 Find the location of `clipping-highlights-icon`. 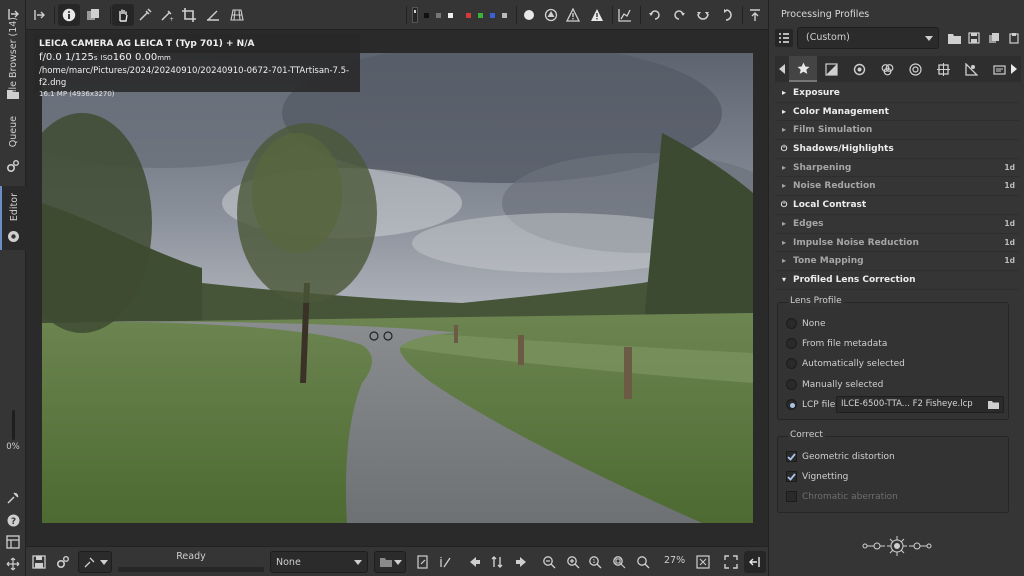

clipping-highlights-icon is located at coordinates (597, 15).